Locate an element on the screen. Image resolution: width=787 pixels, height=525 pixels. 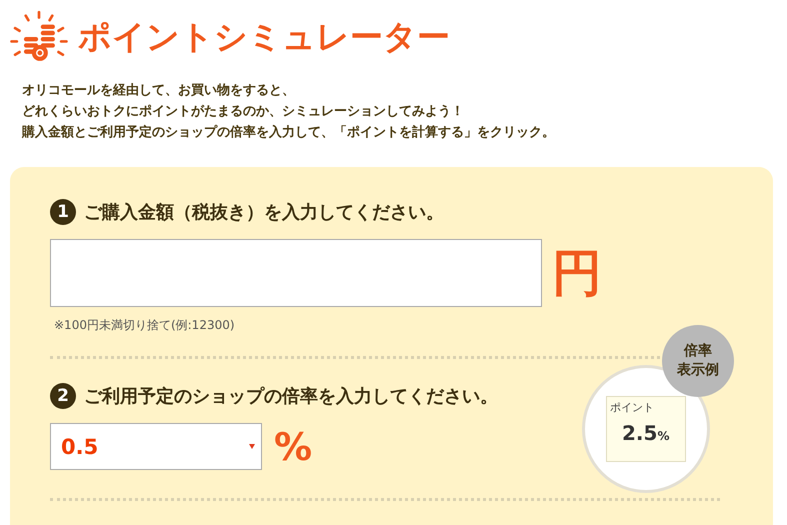
input-note: ※100円未満切り捨て(例:12300) is located at coordinates (145, 325).